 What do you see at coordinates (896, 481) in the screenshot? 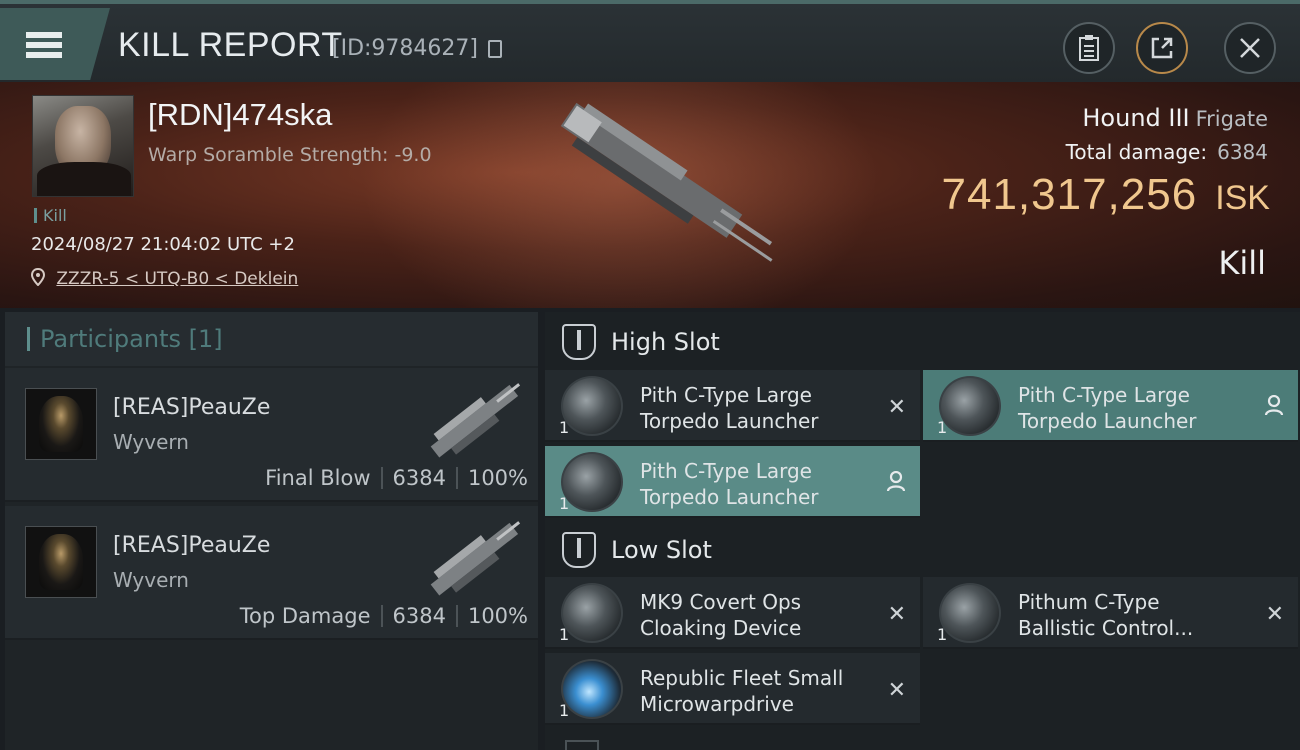
I see `person-icon` at bounding box center [896, 481].